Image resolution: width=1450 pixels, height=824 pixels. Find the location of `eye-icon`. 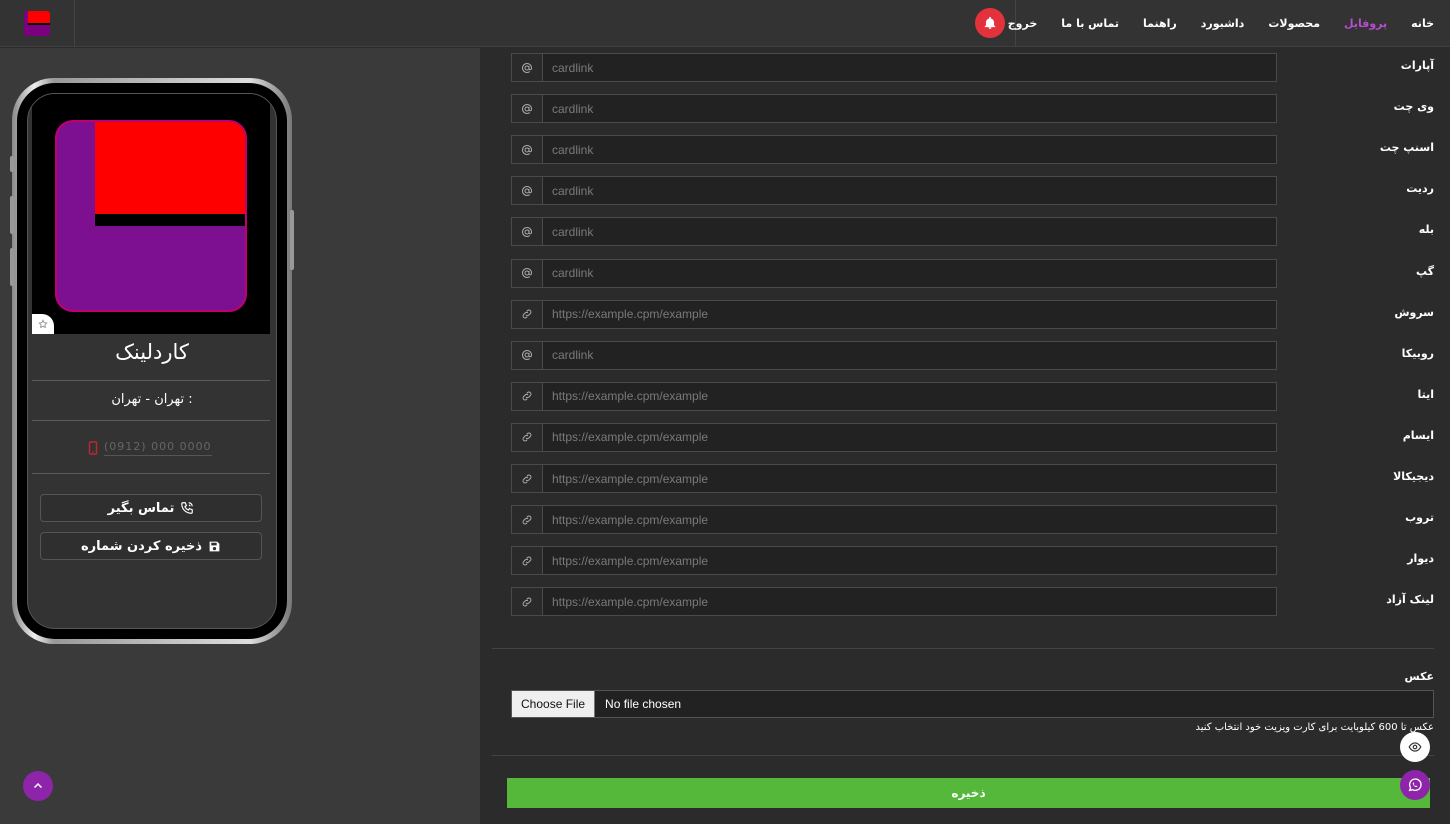

eye-icon is located at coordinates (1415, 747).